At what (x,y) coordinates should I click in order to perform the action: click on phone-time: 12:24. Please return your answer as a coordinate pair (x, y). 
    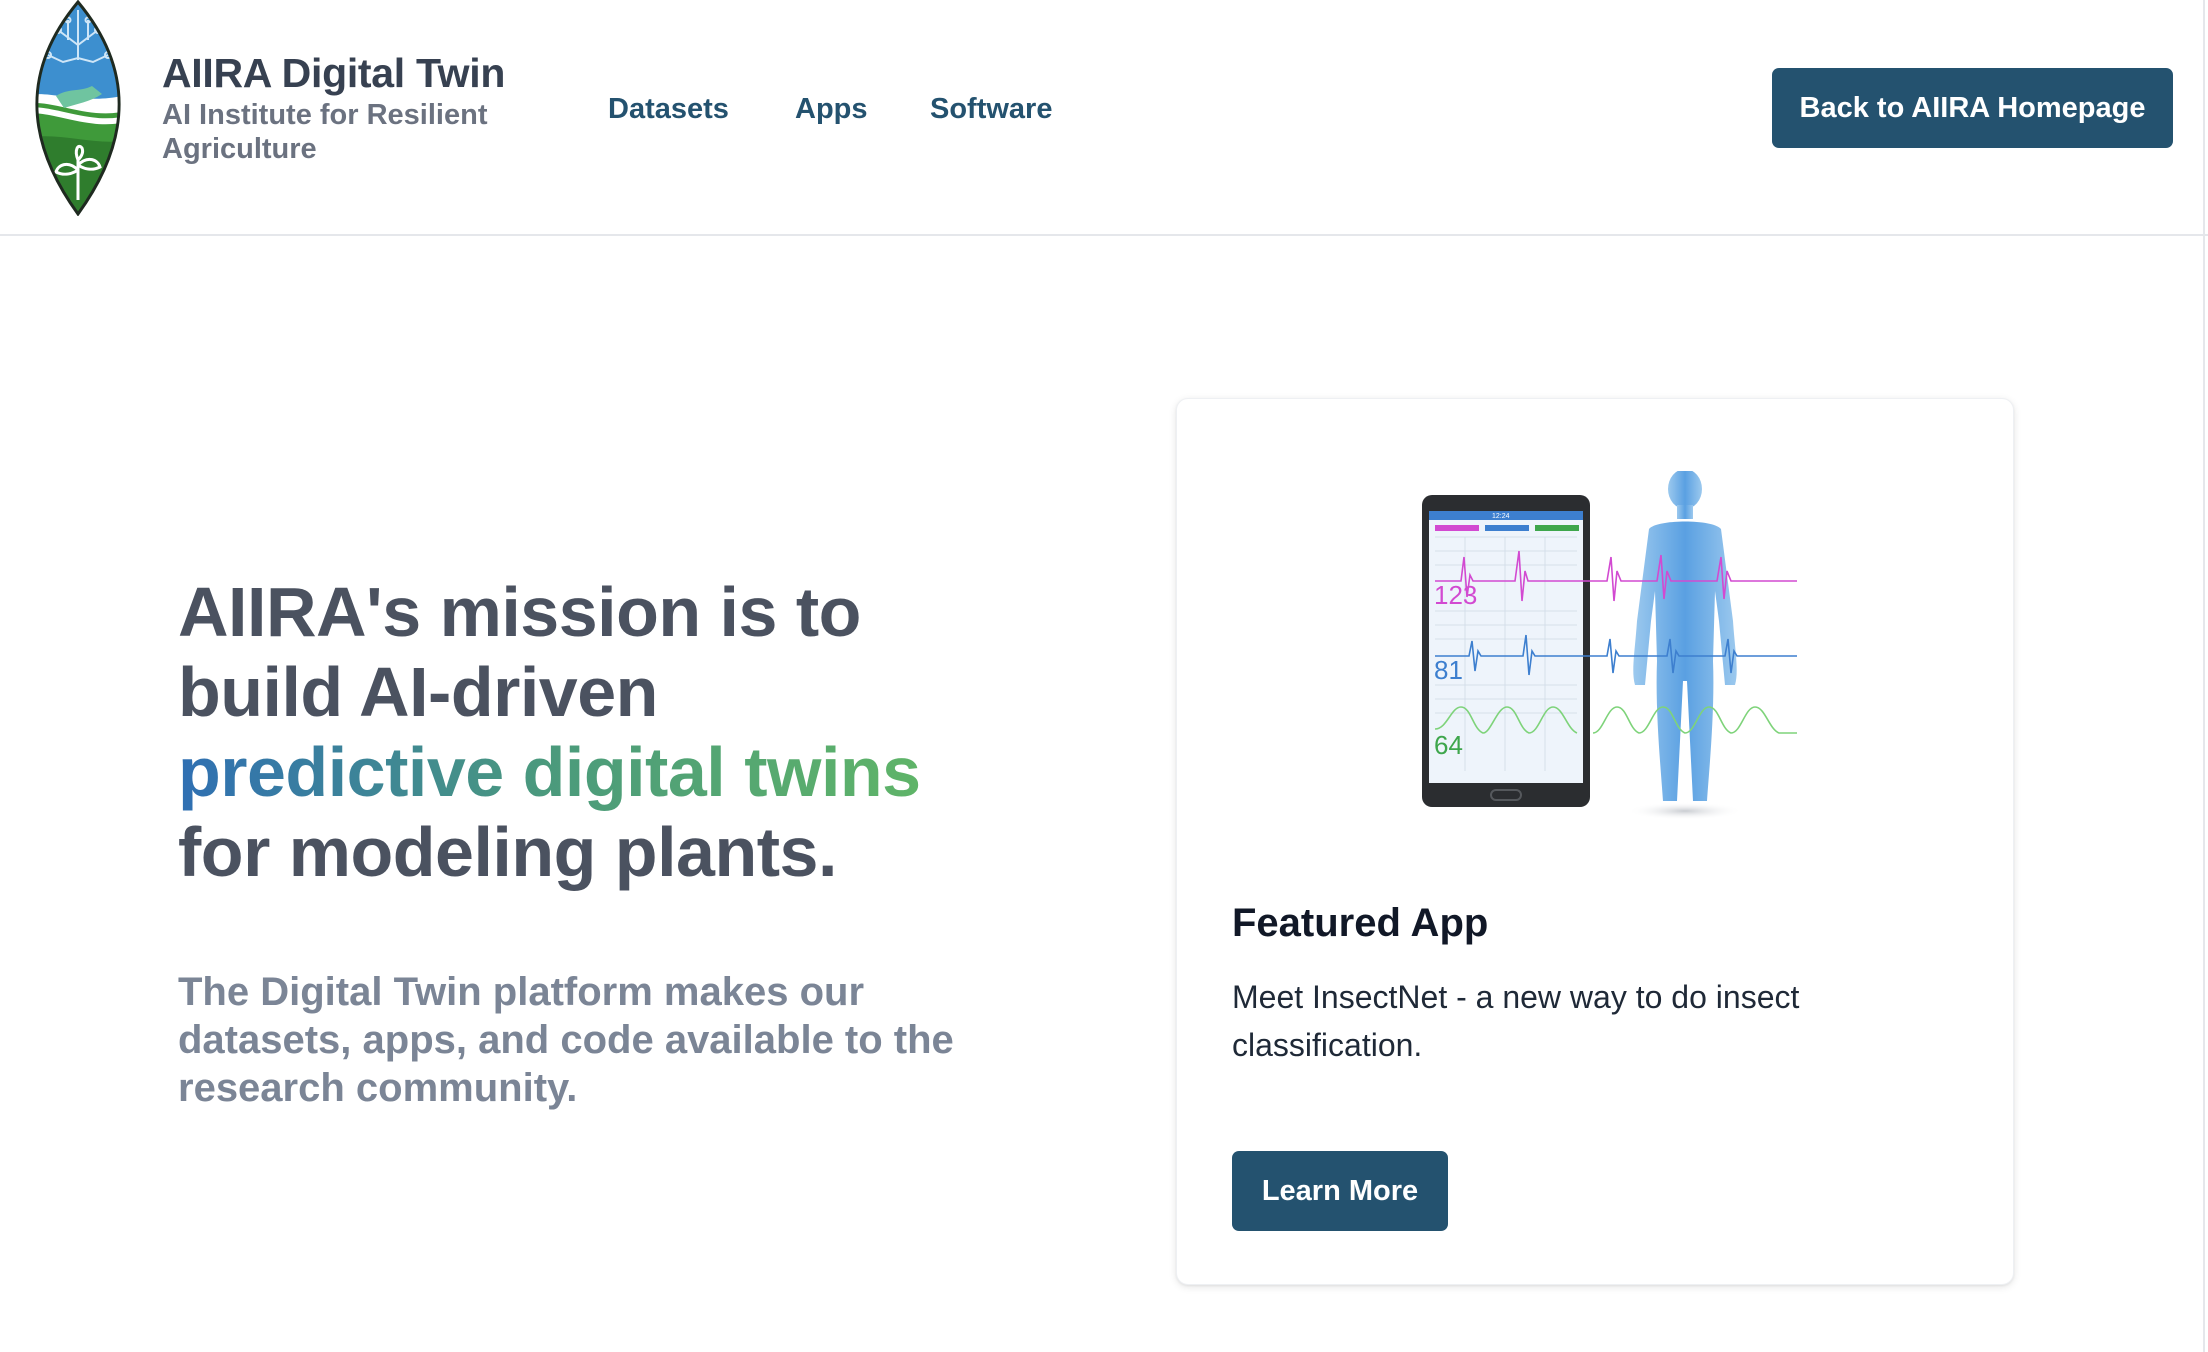
    Looking at the image, I should click on (1501, 516).